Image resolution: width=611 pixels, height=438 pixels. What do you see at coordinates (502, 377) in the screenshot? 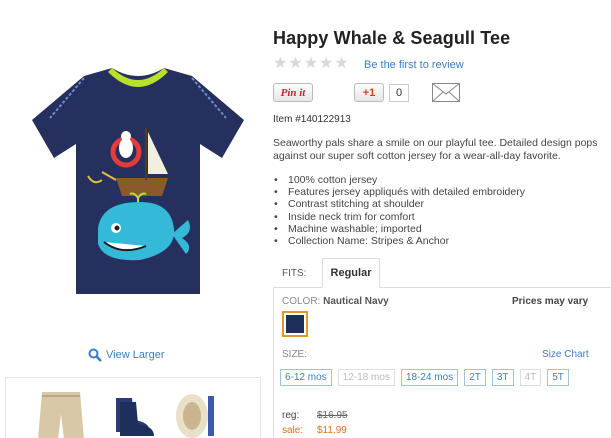
I see `size-3t: 3T` at bounding box center [502, 377].